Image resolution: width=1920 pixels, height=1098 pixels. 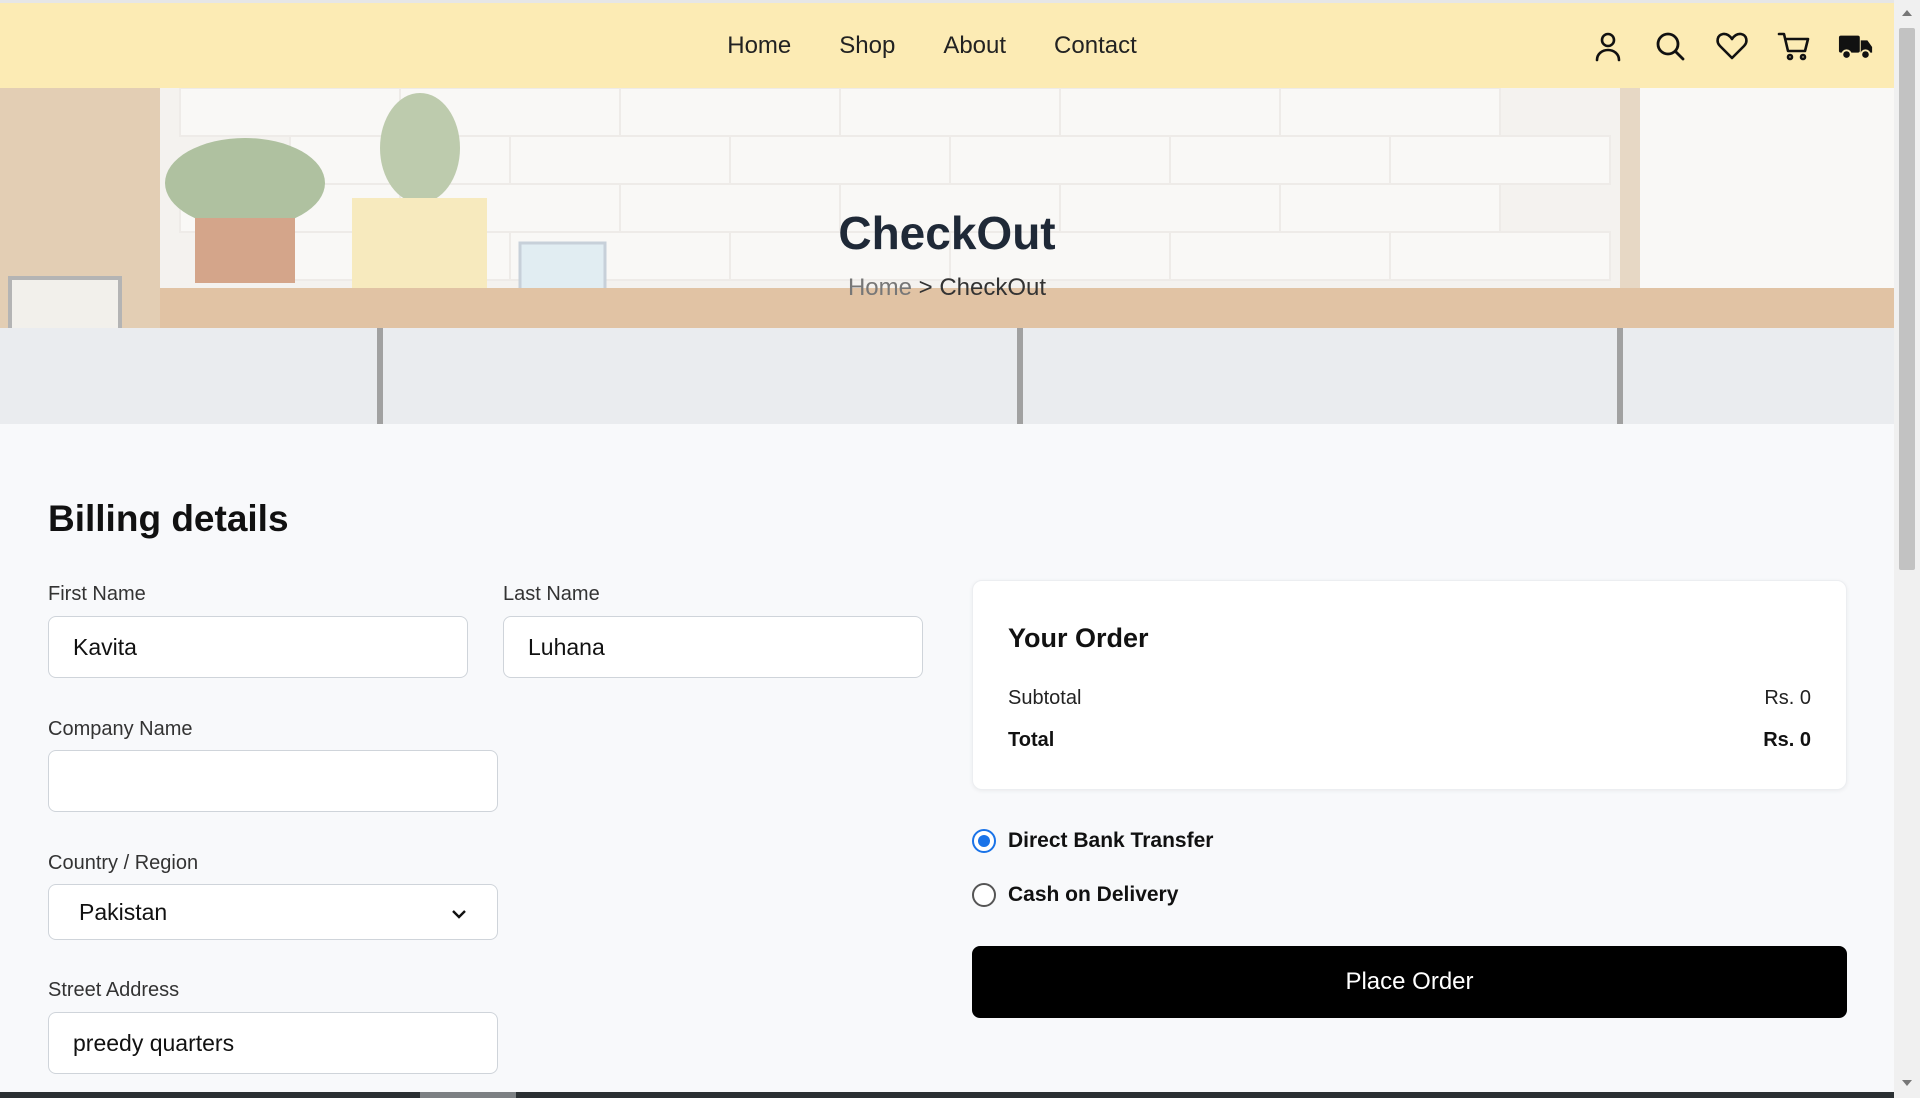 What do you see at coordinates (123, 911) in the screenshot?
I see `country-select-value: Pakistan` at bounding box center [123, 911].